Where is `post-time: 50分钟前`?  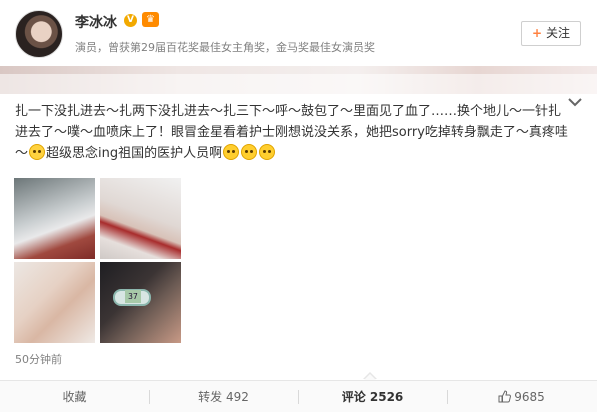 post-time: 50分钟前 is located at coordinates (38, 359).